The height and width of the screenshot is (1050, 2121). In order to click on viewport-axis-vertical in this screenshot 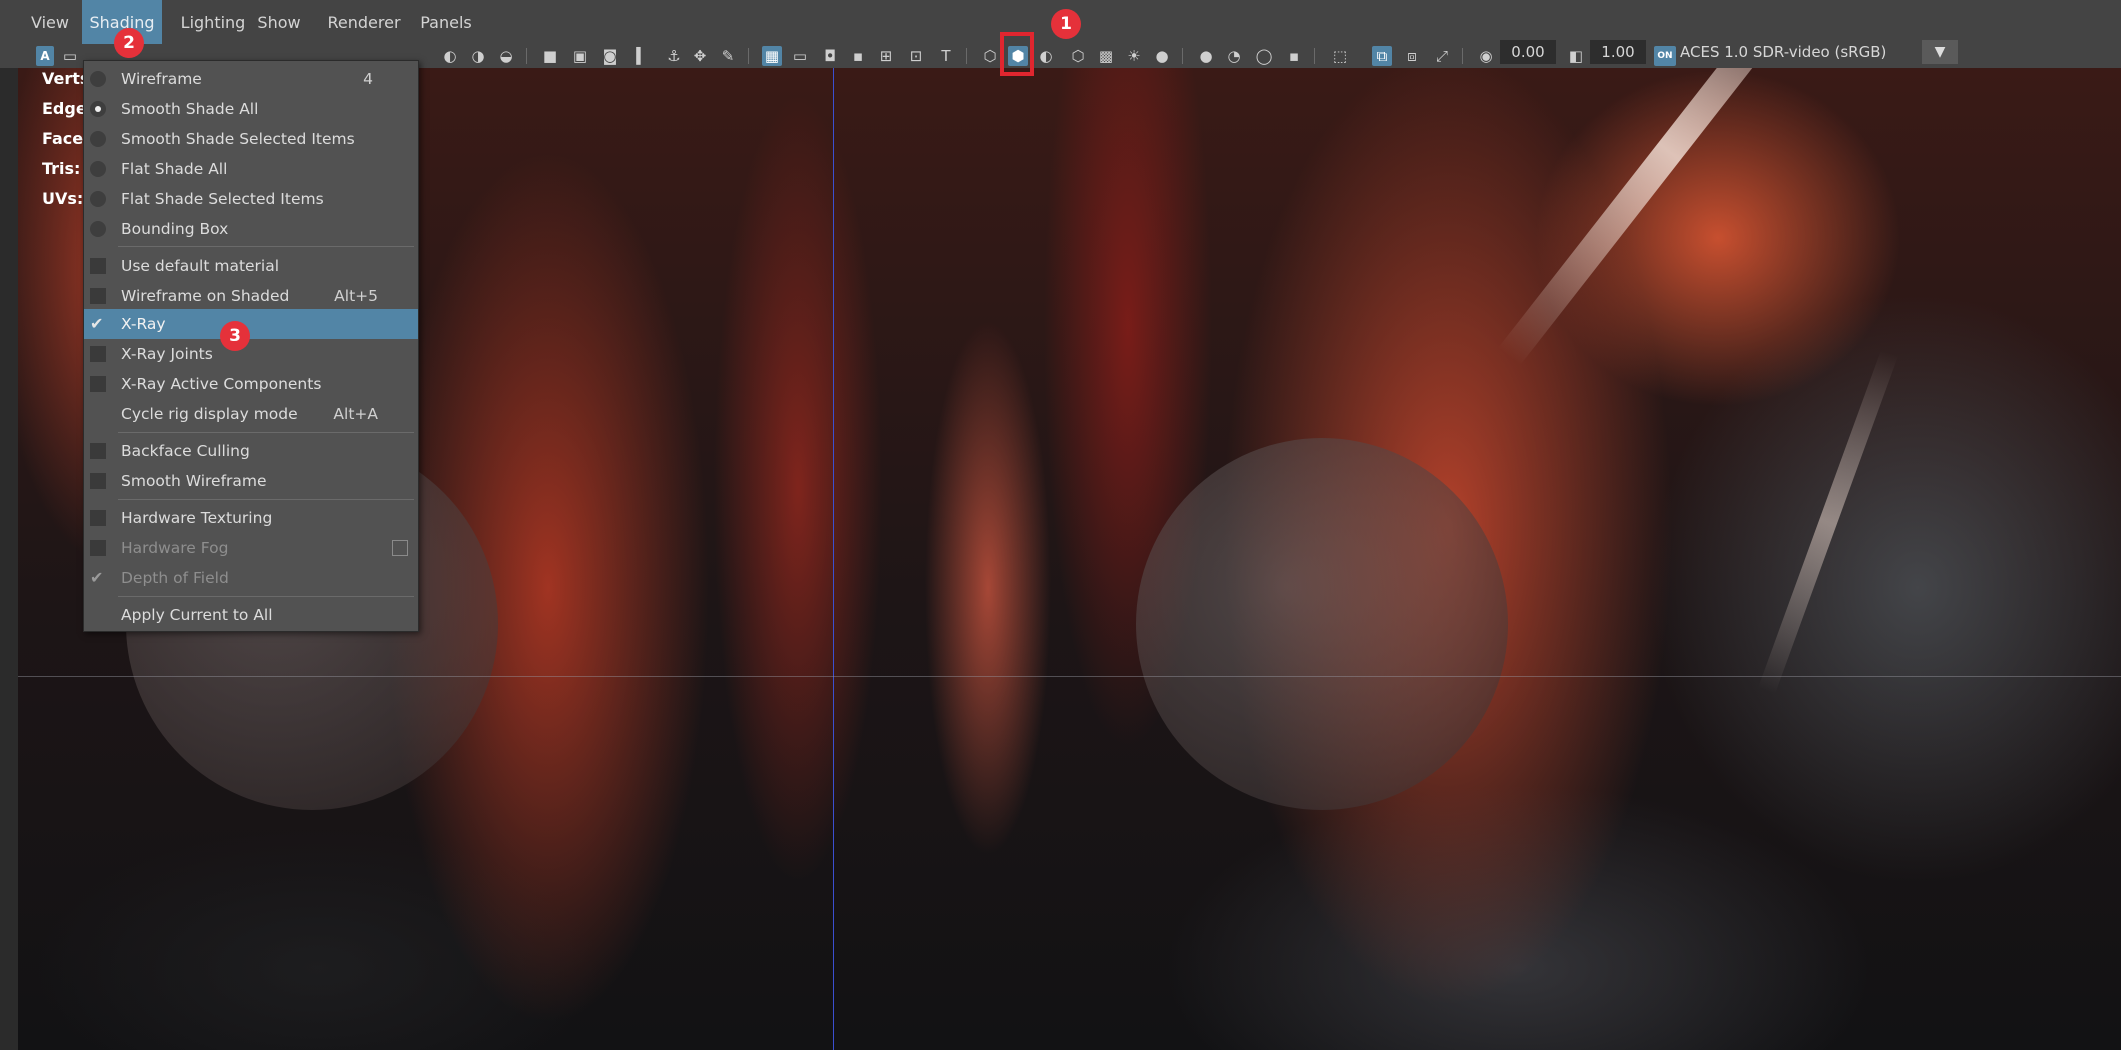, I will do `click(833, 559)`.